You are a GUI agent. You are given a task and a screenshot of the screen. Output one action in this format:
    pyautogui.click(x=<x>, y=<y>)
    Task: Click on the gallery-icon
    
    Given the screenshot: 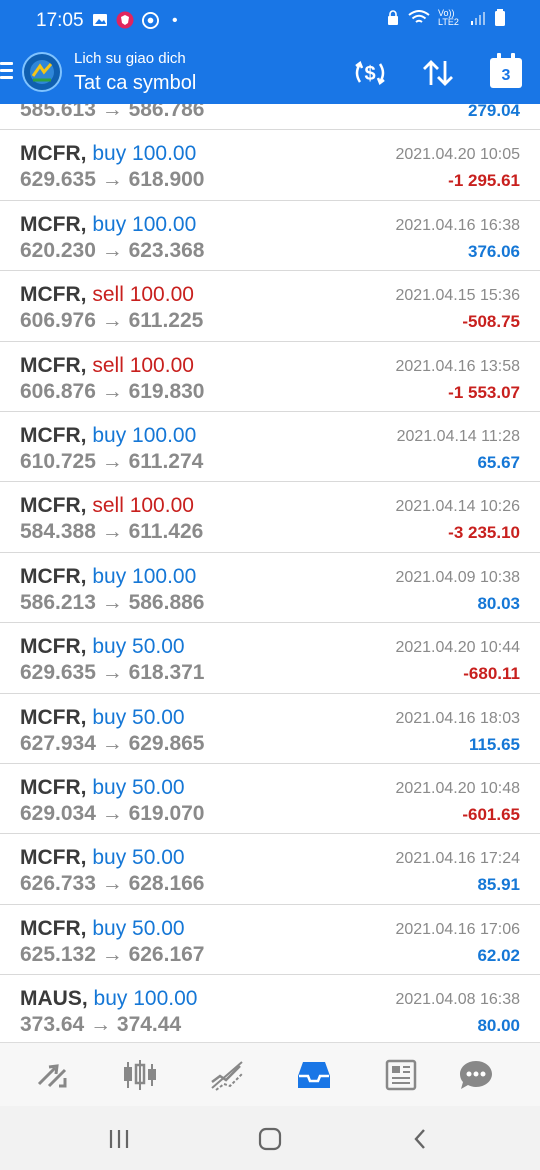 What is the action you would take?
    pyautogui.click(x=100, y=20)
    